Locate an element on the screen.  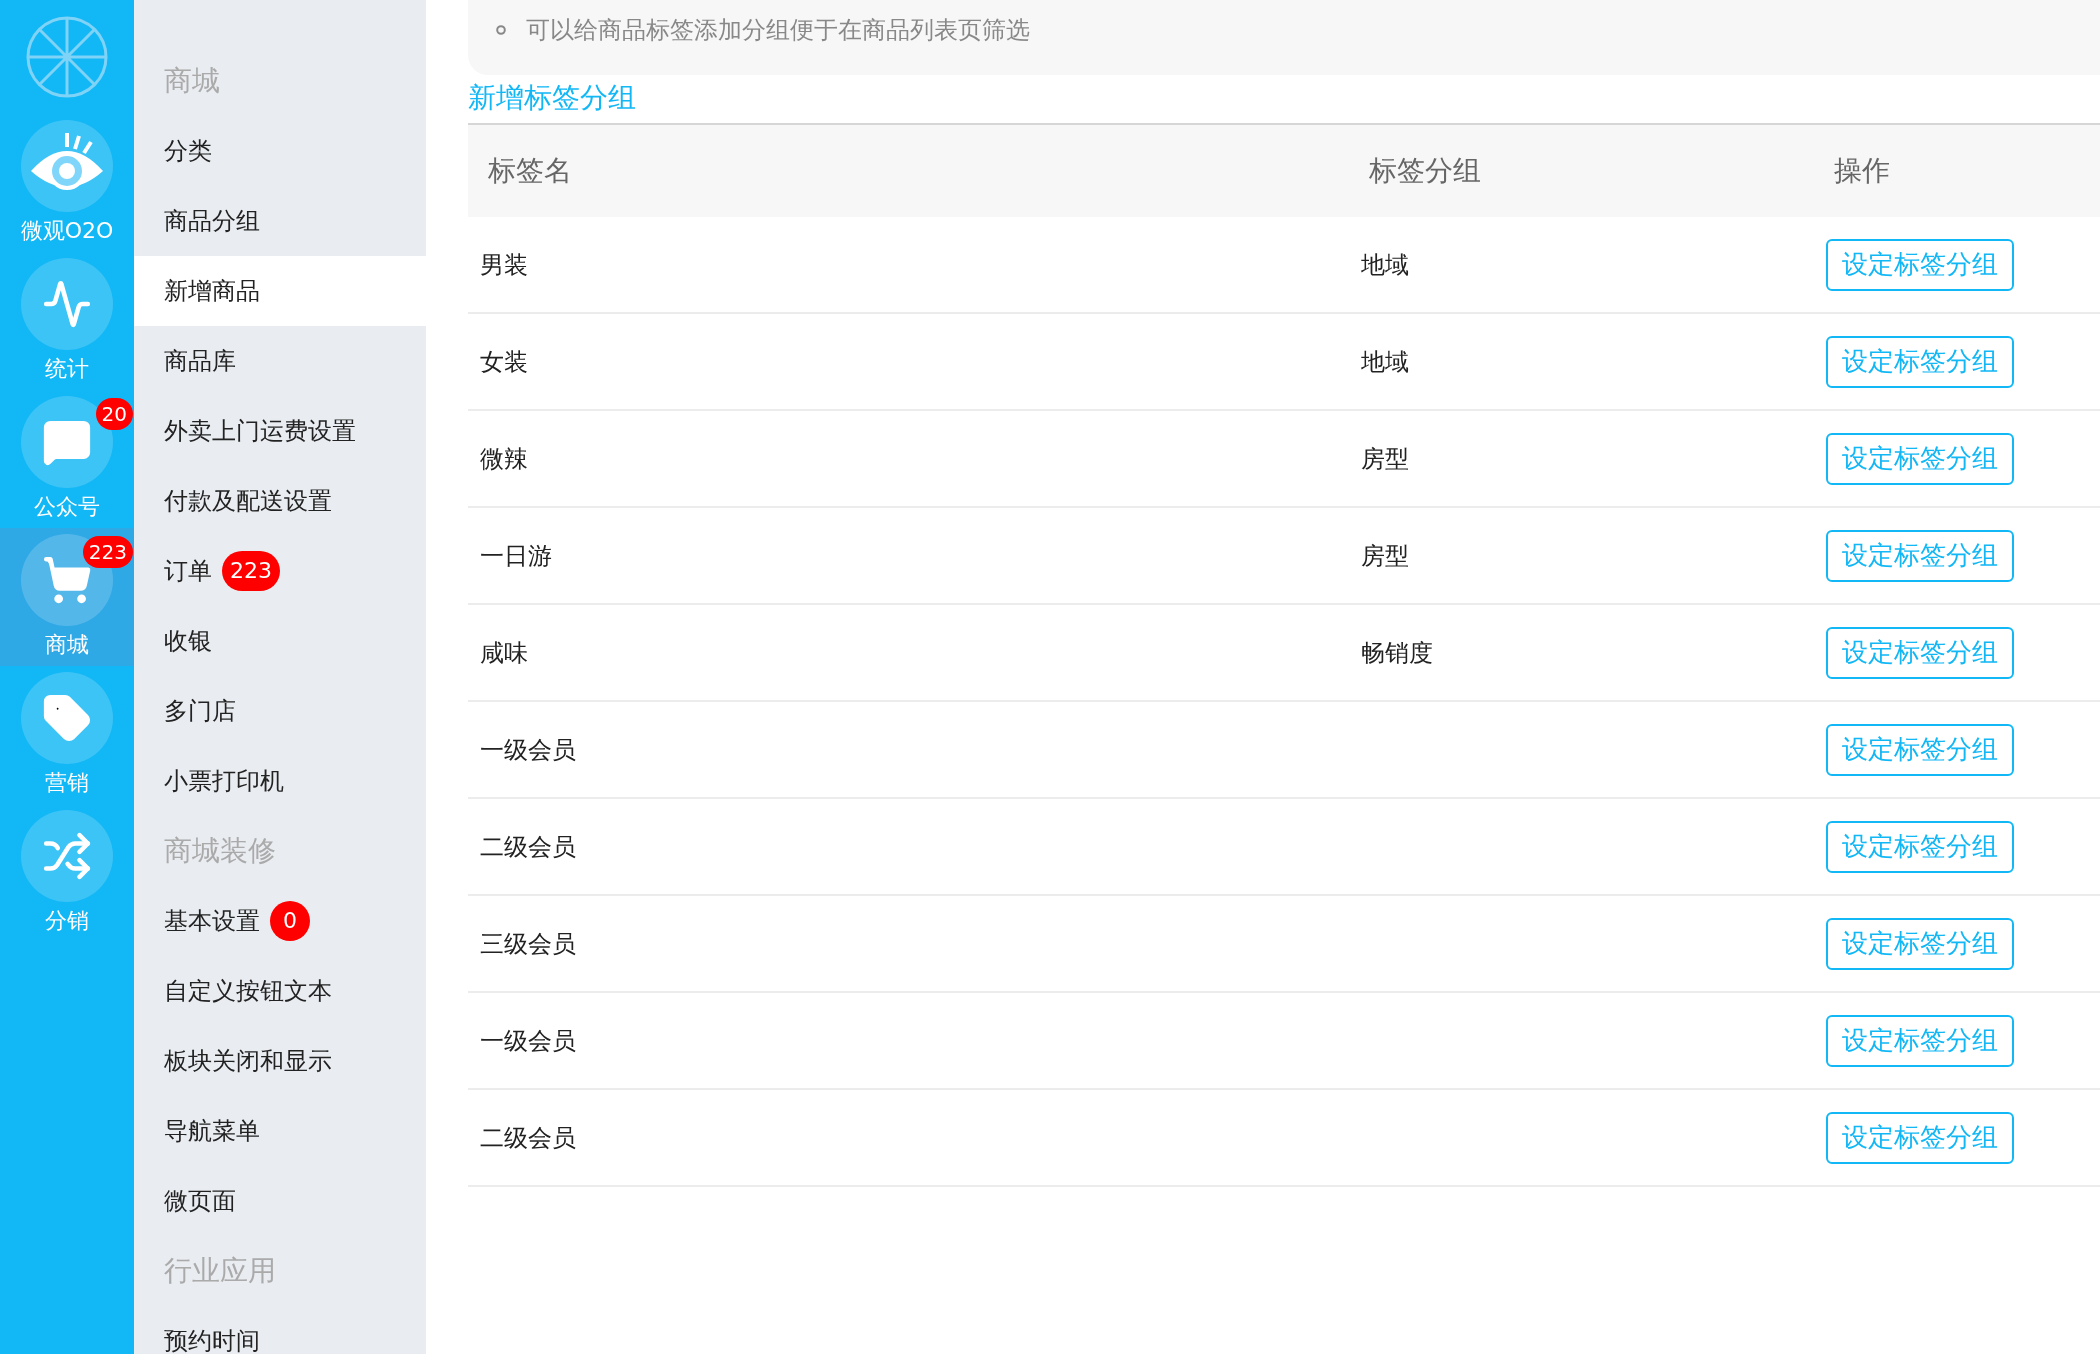
table-cell: 畅销度 is located at coordinates (1582, 652).